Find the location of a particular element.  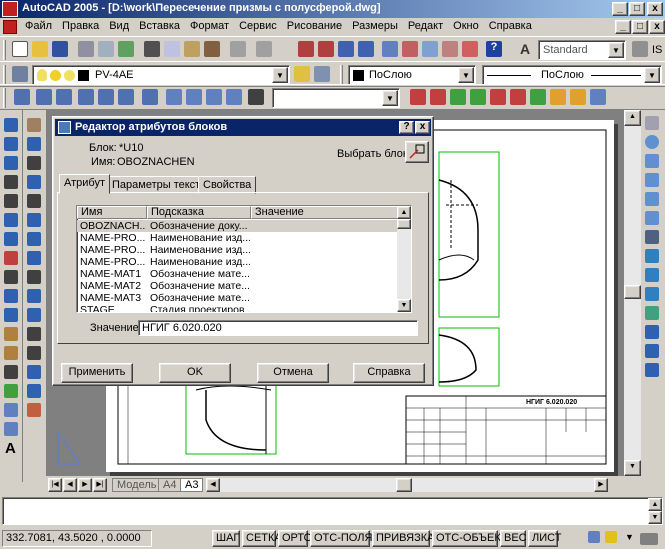

match-properties-icon is located at coordinates (212, 49).